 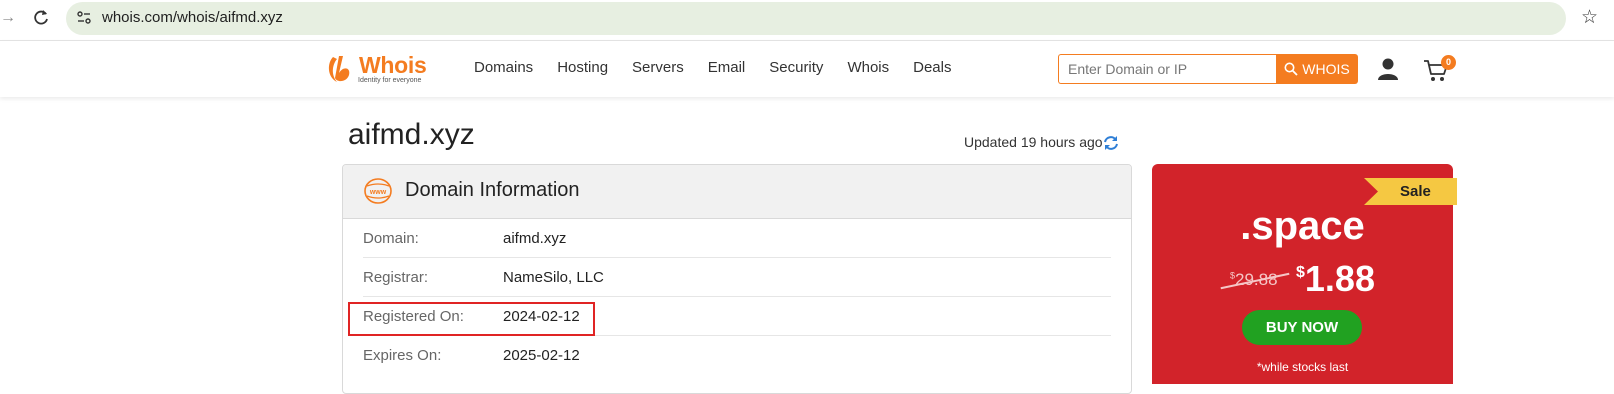 What do you see at coordinates (393, 65) in the screenshot?
I see `logo-text: Whois` at bounding box center [393, 65].